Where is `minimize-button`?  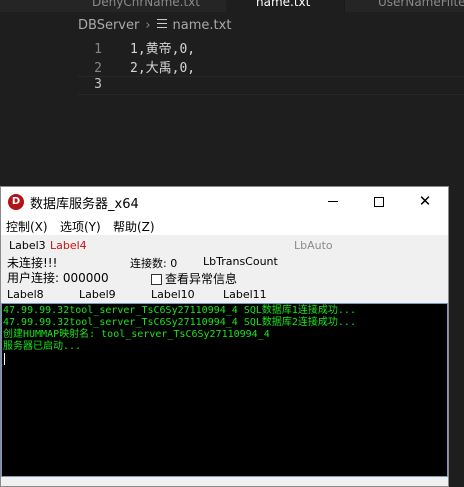
minimize-button is located at coordinates (333, 201).